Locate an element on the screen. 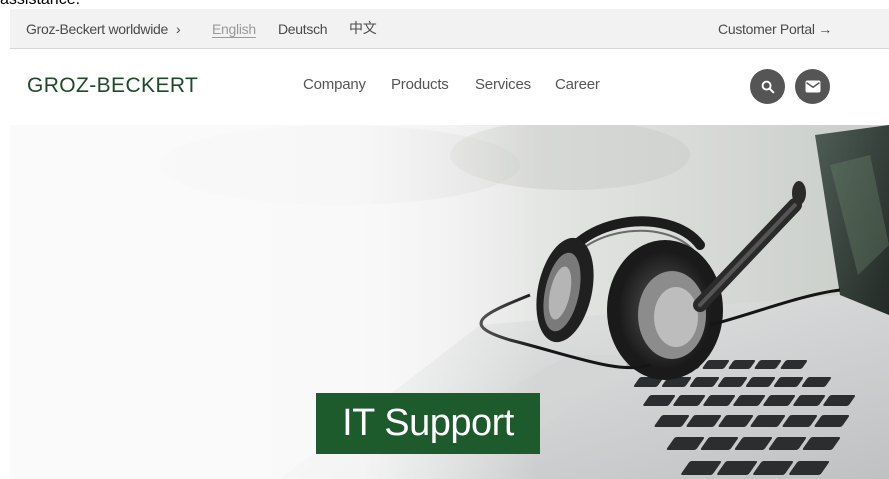 The image size is (889, 479). customer-portal-link: Customer Portal → is located at coordinates (775, 29).